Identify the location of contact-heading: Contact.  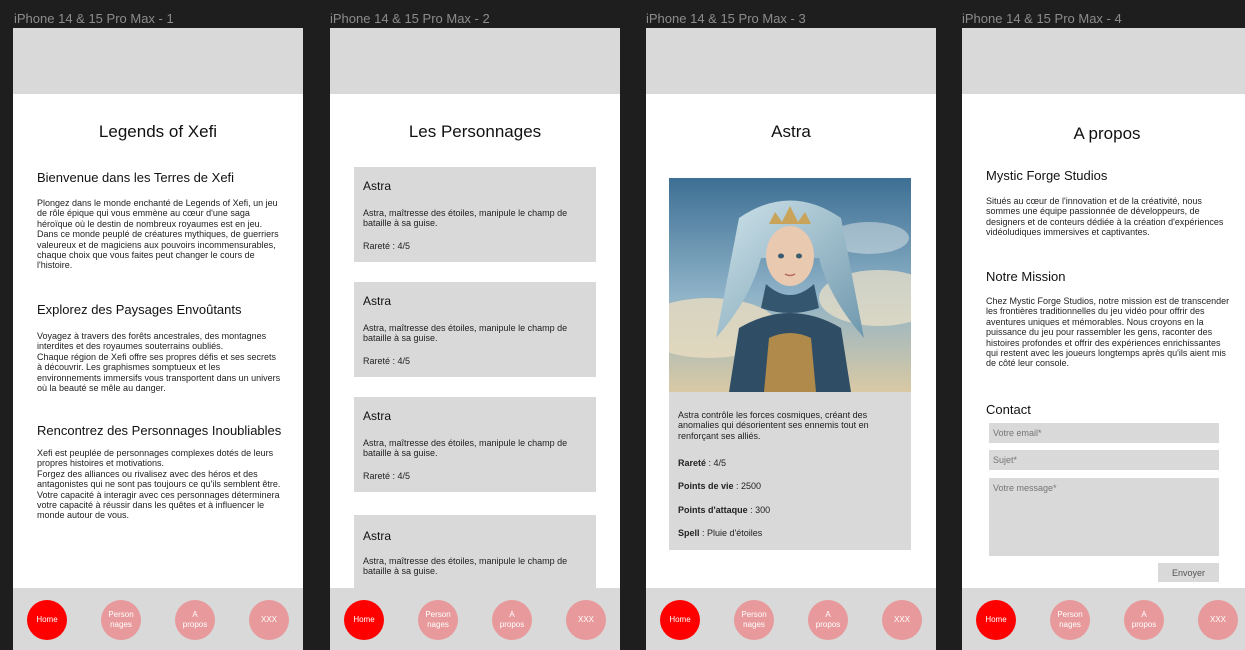
(1008, 409).